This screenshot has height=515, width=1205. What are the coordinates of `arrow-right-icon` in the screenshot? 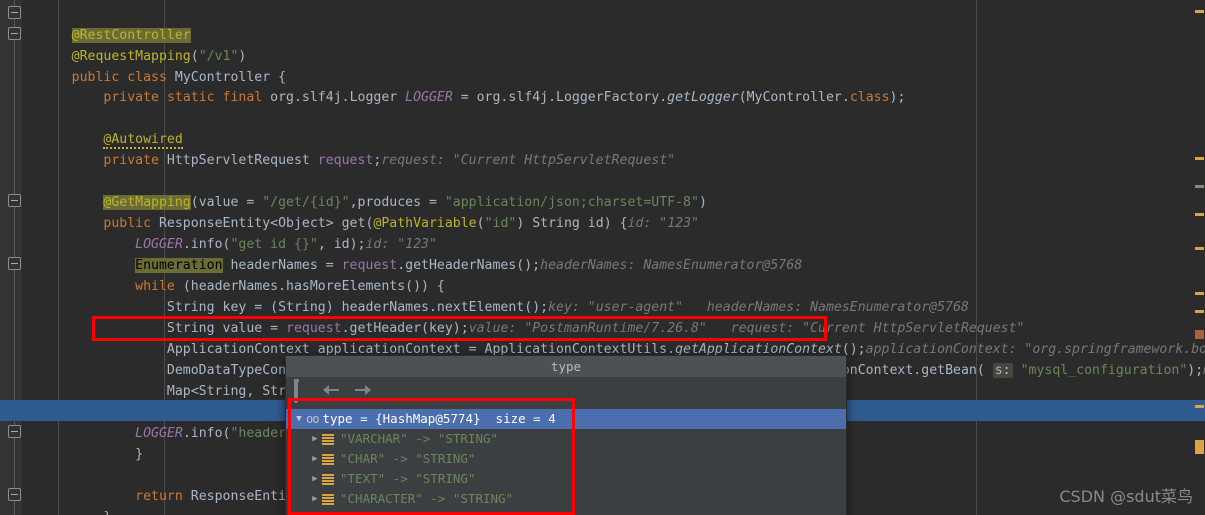 It's located at (362, 390).